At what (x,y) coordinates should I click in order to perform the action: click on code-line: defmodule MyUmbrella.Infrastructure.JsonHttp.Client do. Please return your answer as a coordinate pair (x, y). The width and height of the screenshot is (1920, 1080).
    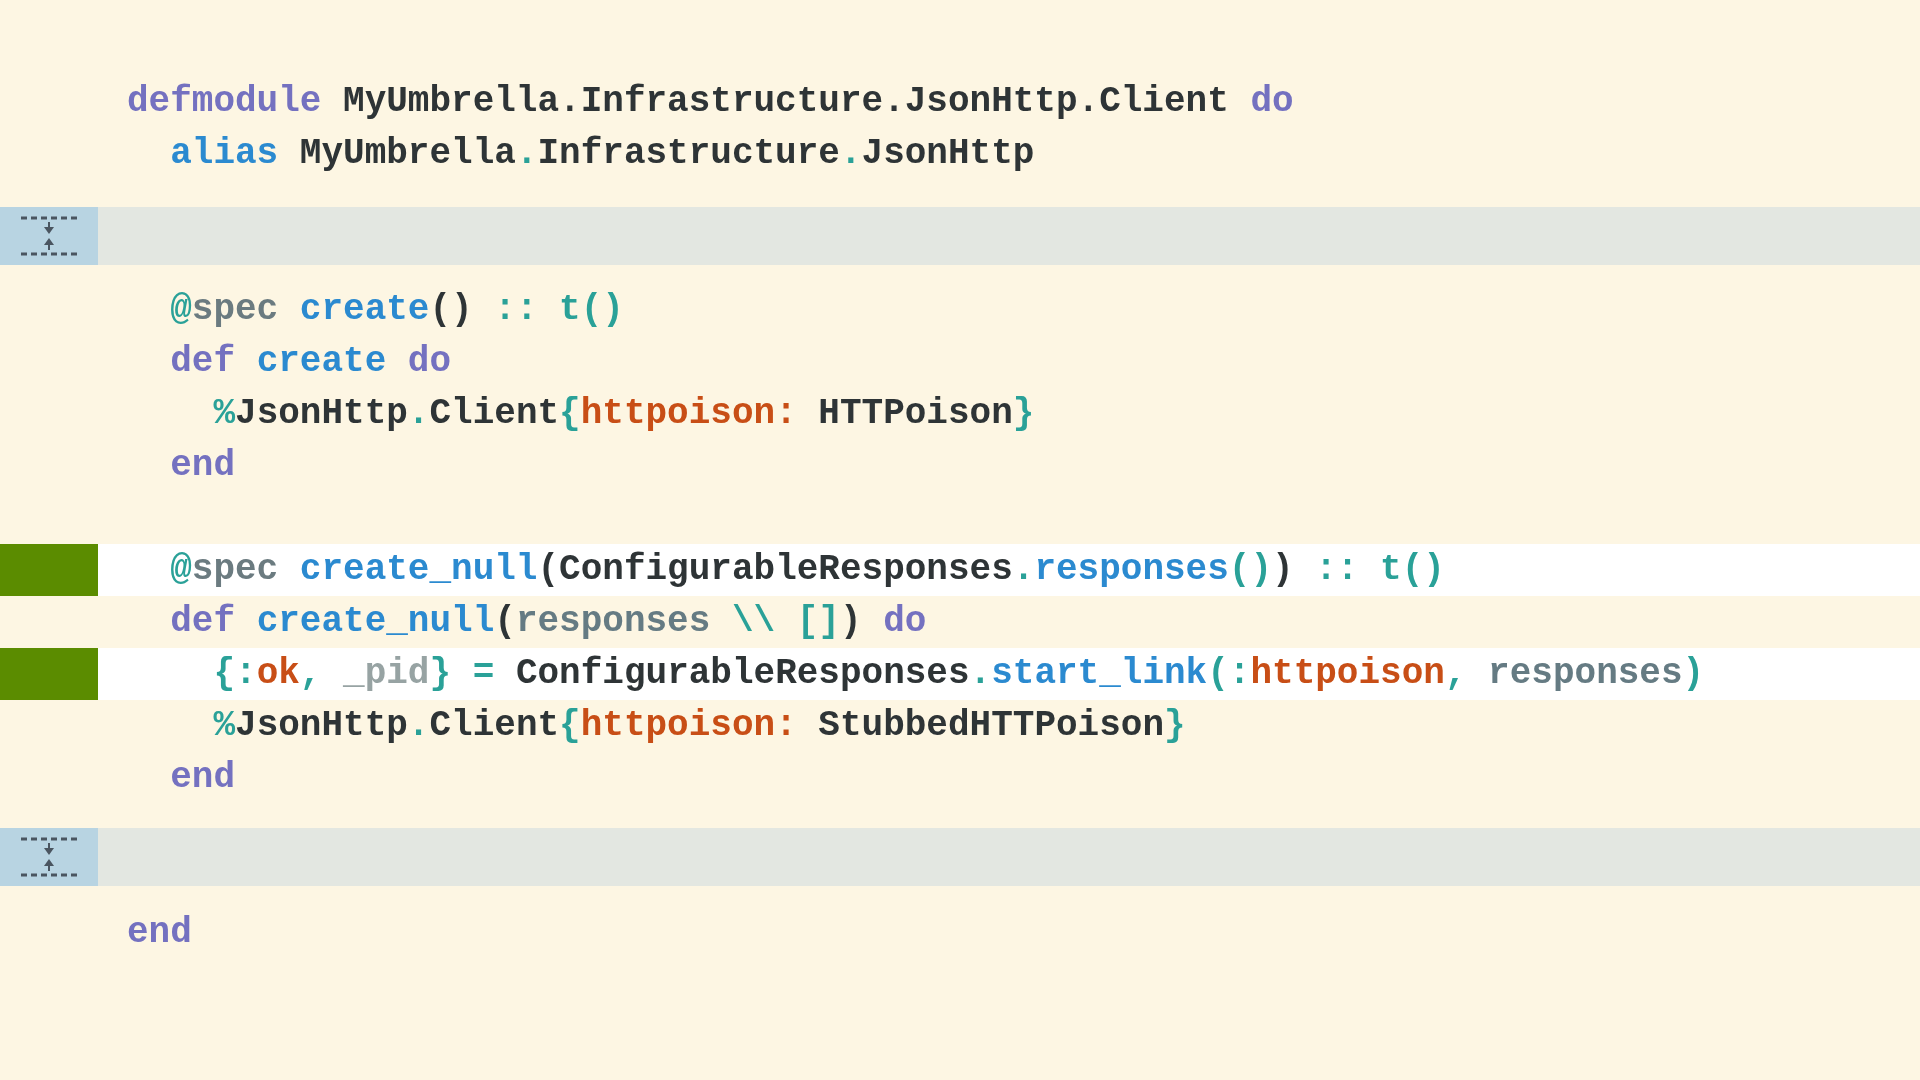
    Looking at the image, I should click on (710, 102).